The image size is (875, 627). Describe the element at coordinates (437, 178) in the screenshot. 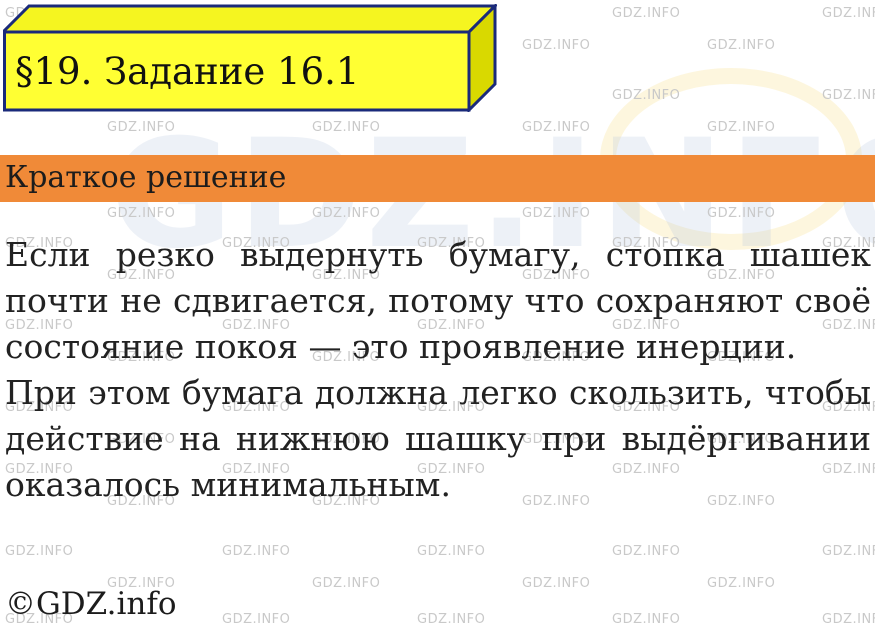

I see `section-header-bar: Краткое решение` at that location.